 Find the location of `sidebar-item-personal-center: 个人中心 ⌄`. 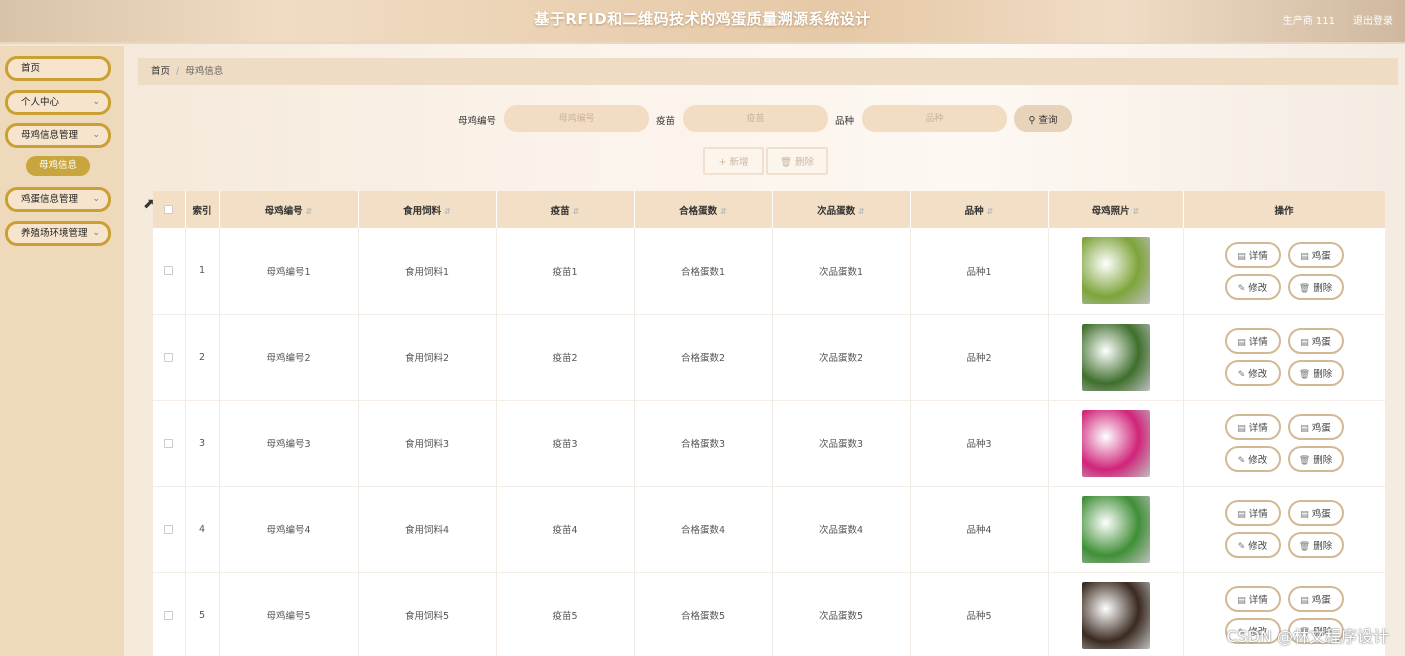

sidebar-item-personal-center: 个人中心 ⌄ is located at coordinates (58, 102).